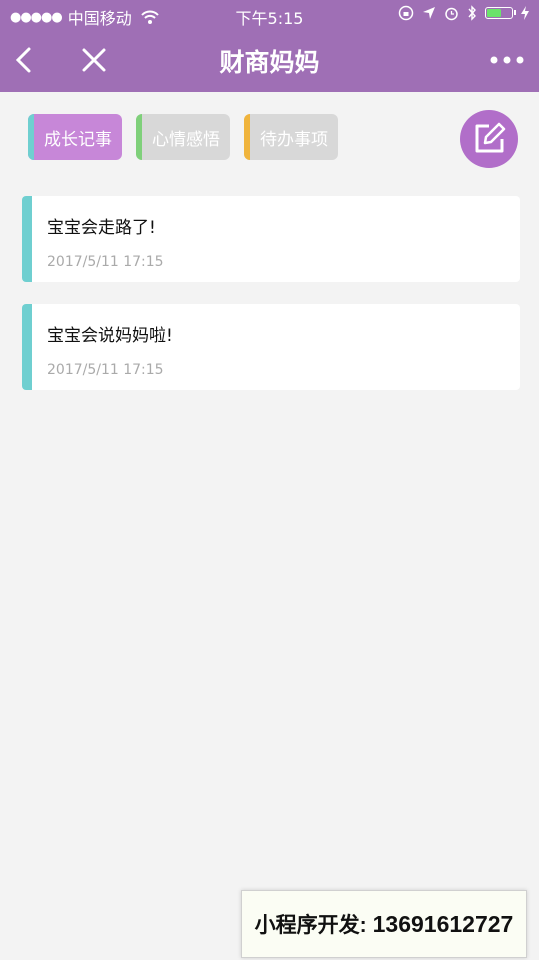 Image resolution: width=539 pixels, height=960 pixels. I want to click on bluetooth-icon, so click(472, 13).